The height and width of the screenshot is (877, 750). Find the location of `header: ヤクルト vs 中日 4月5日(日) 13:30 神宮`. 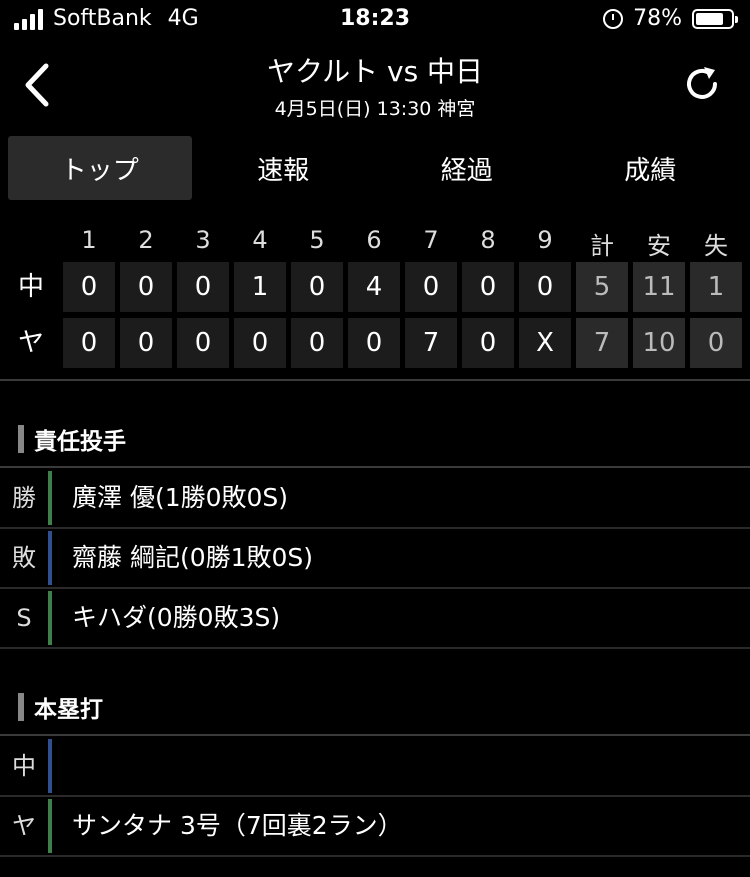

header: ヤクルト vs 中日 4月5日(日) 13:30 神宮 is located at coordinates (375, 84).